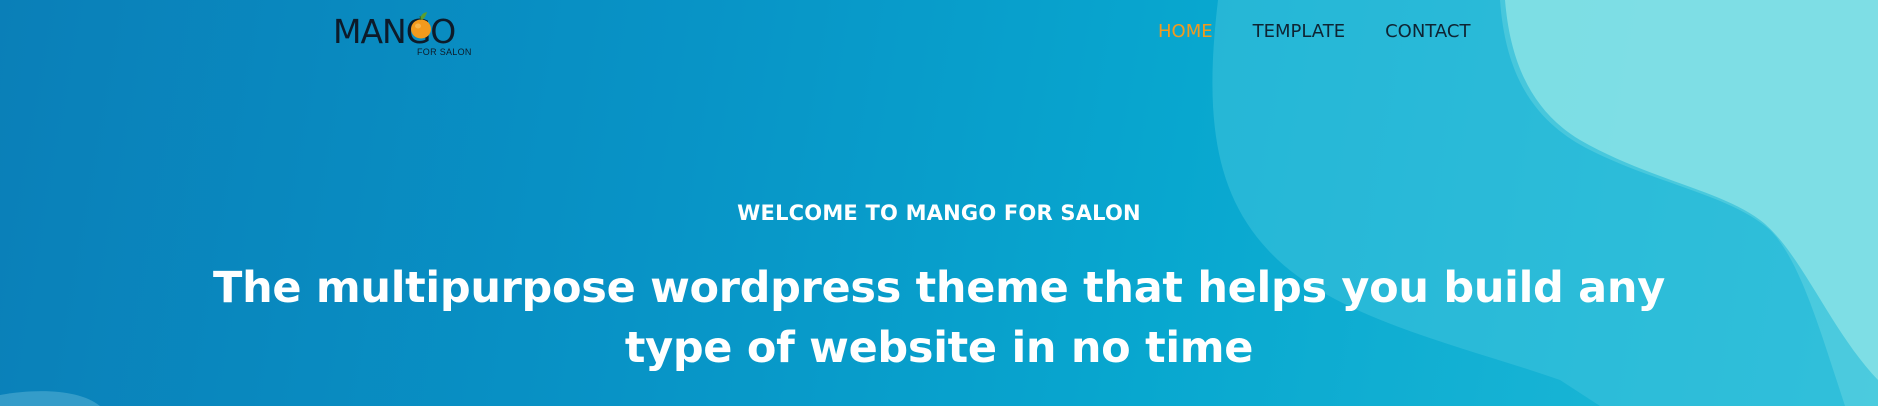 Image resolution: width=1878 pixels, height=406 pixels. What do you see at coordinates (1185, 32) in the screenshot?
I see `nav-item-home: HOME` at bounding box center [1185, 32].